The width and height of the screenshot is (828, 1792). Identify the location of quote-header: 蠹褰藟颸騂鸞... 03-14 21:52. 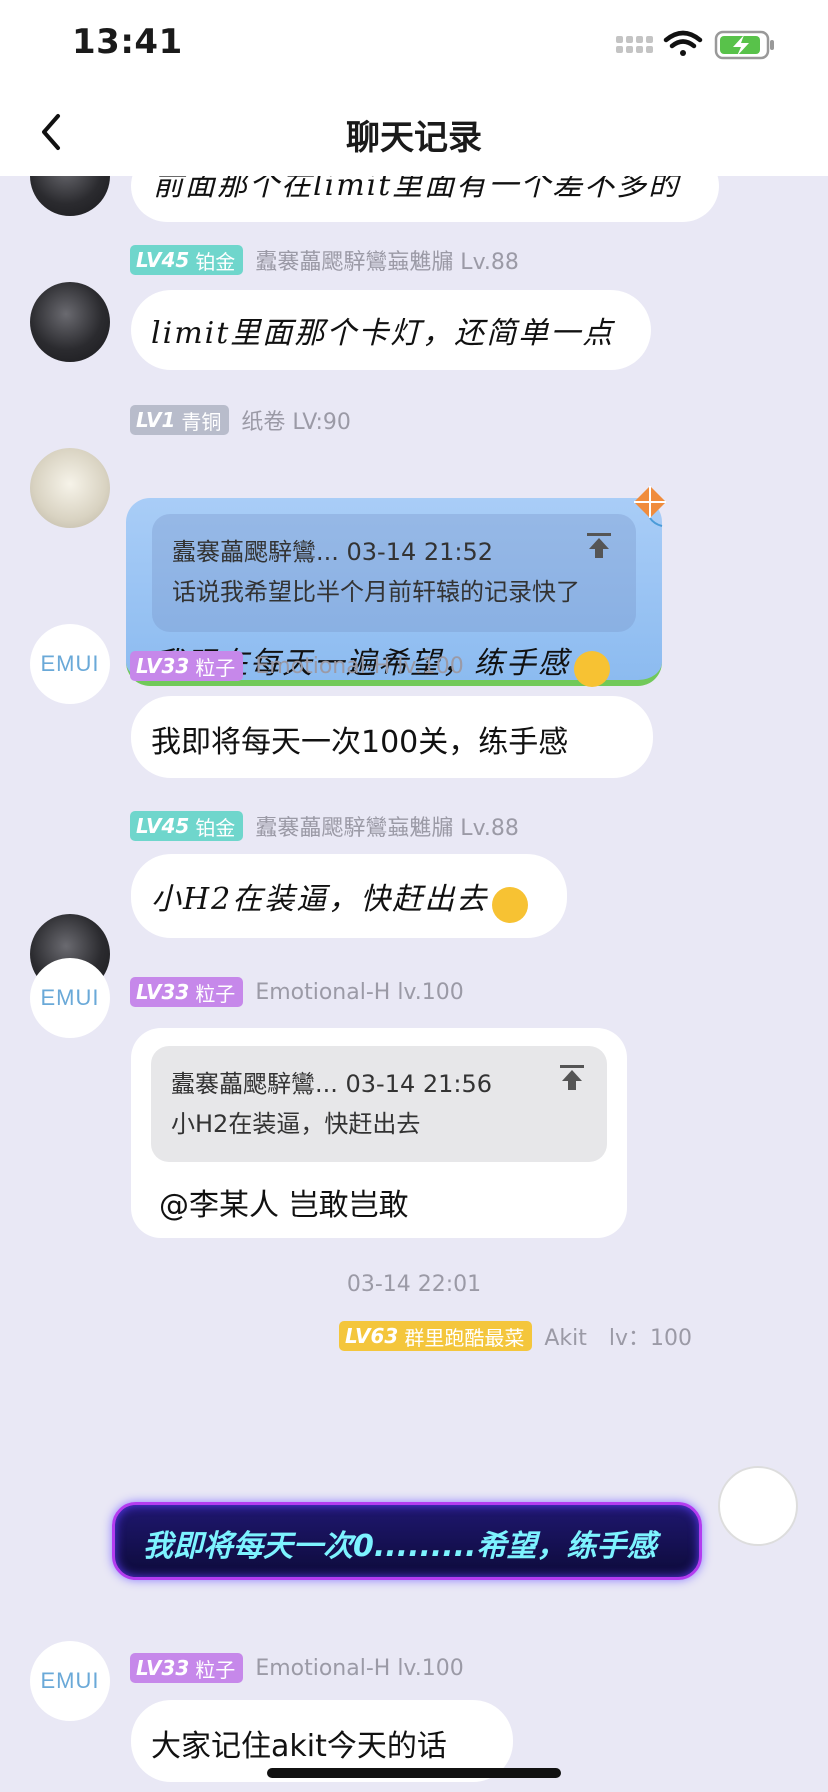
(333, 552).